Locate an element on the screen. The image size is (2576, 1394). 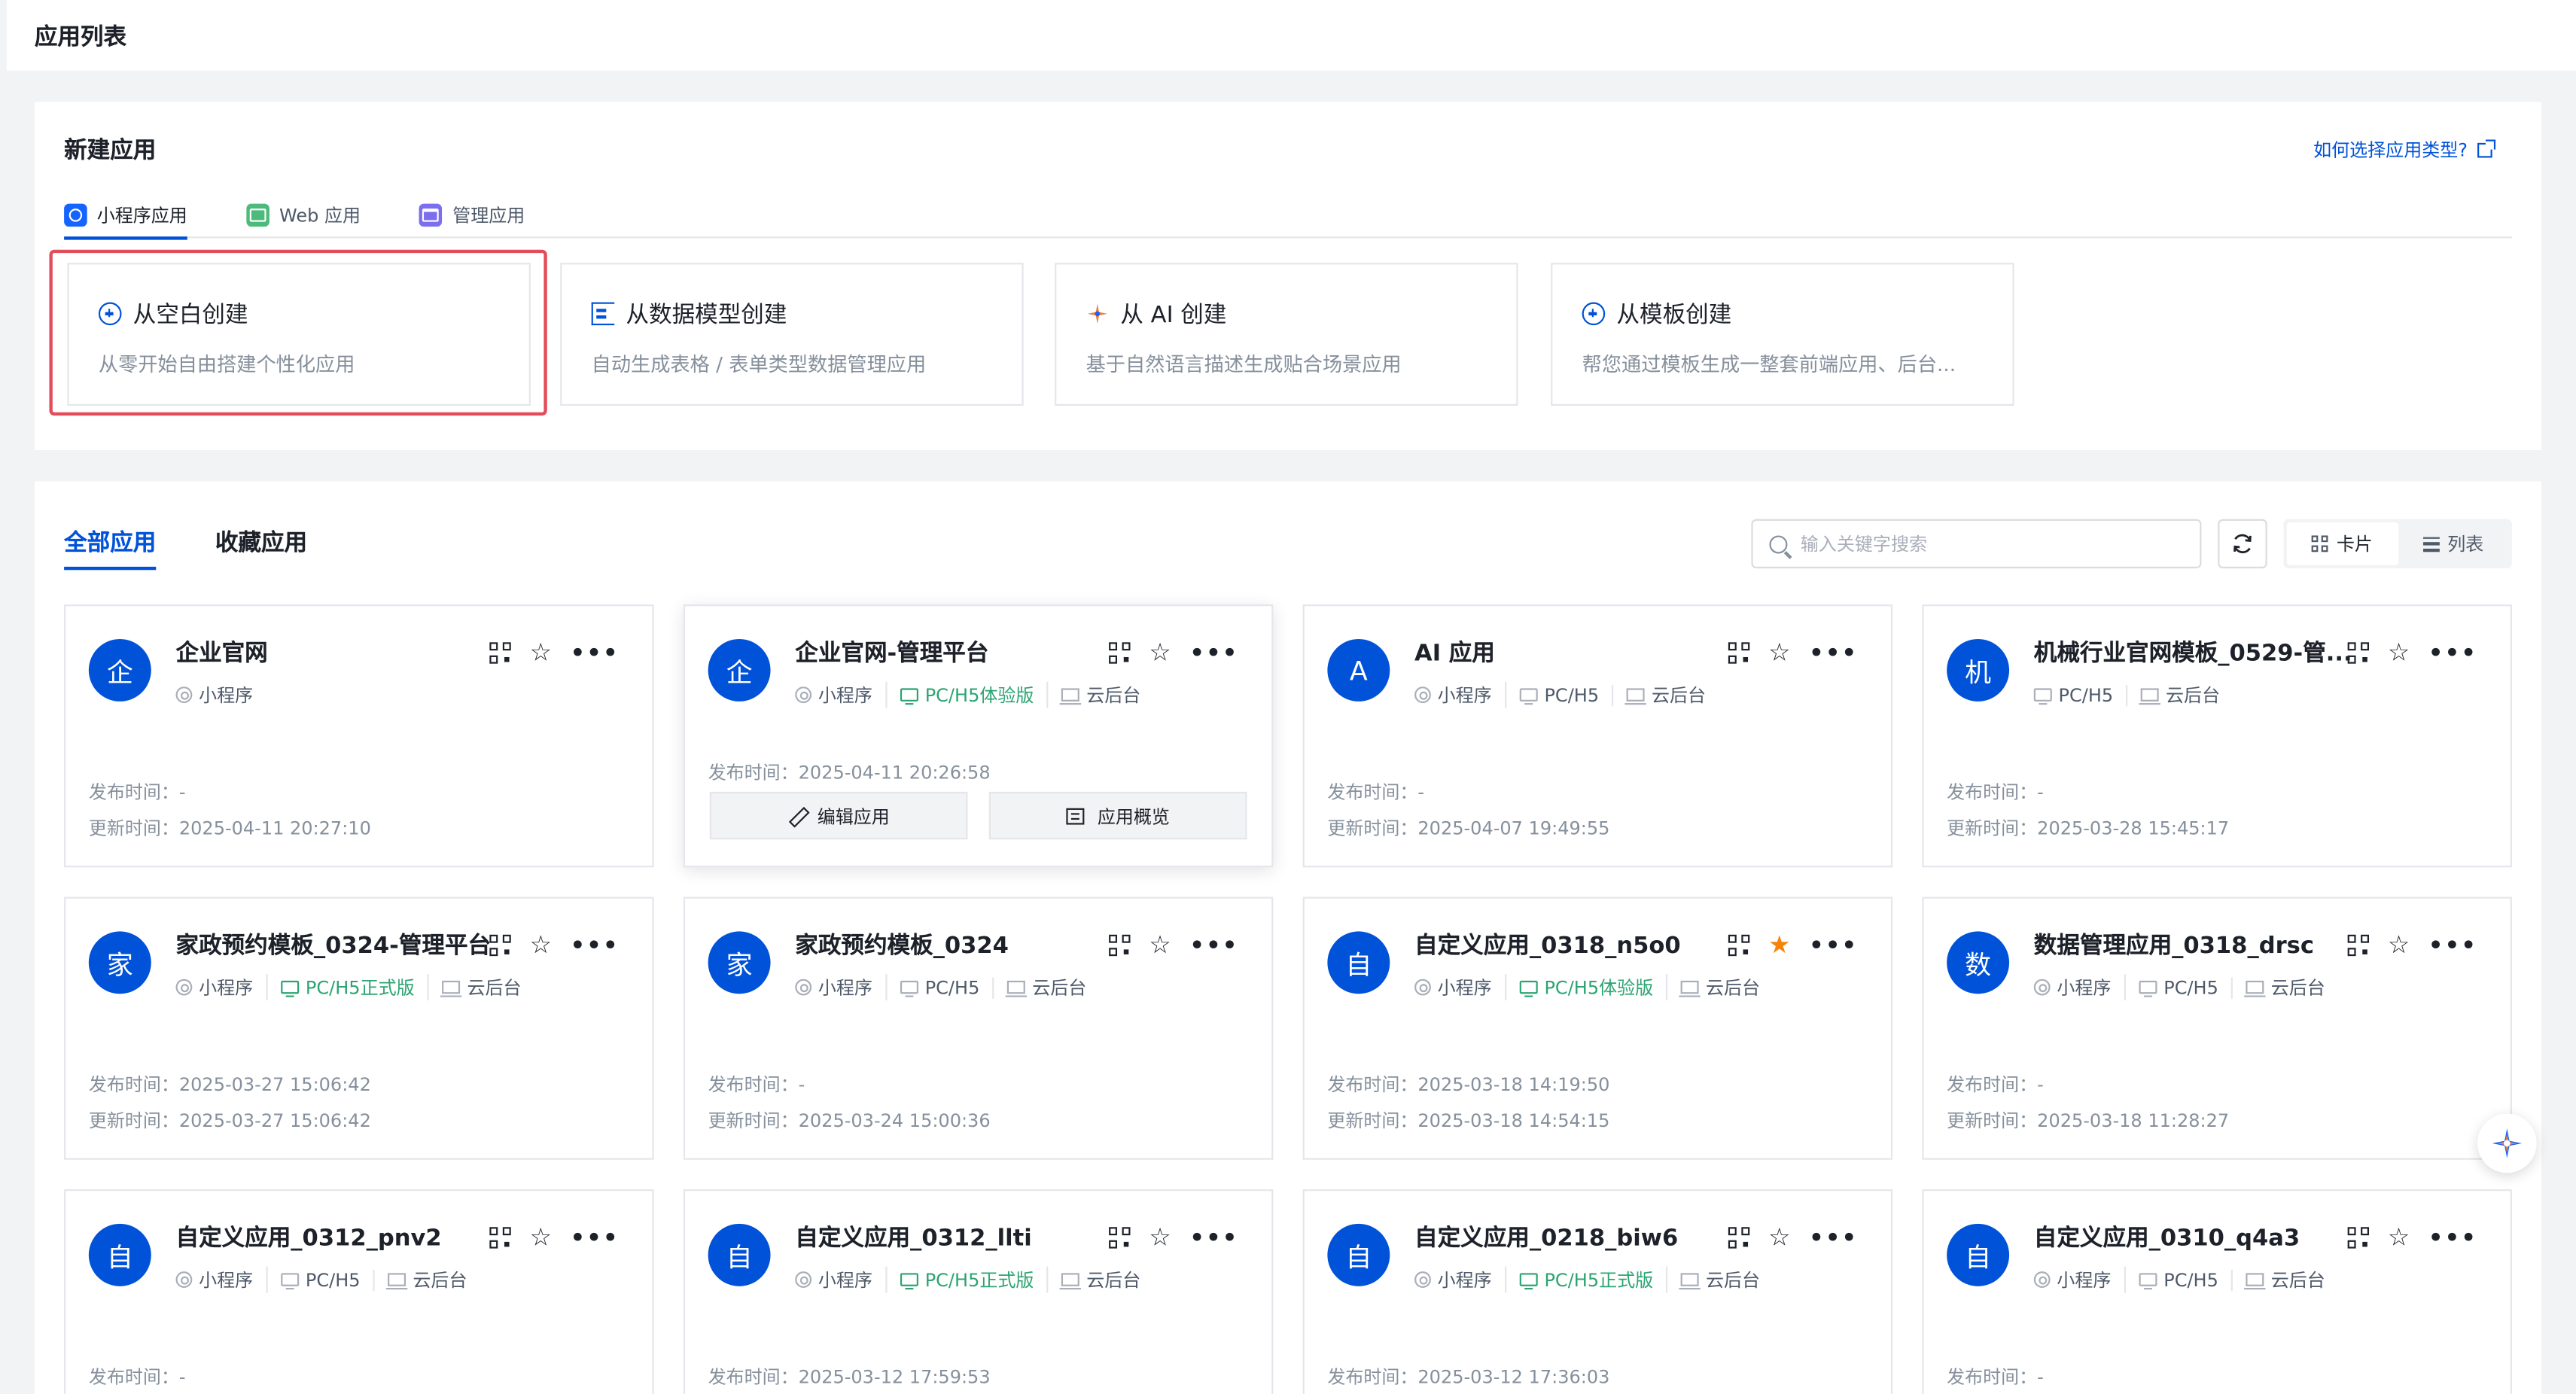
app-name: 企业官网 is located at coordinates (340, 652).